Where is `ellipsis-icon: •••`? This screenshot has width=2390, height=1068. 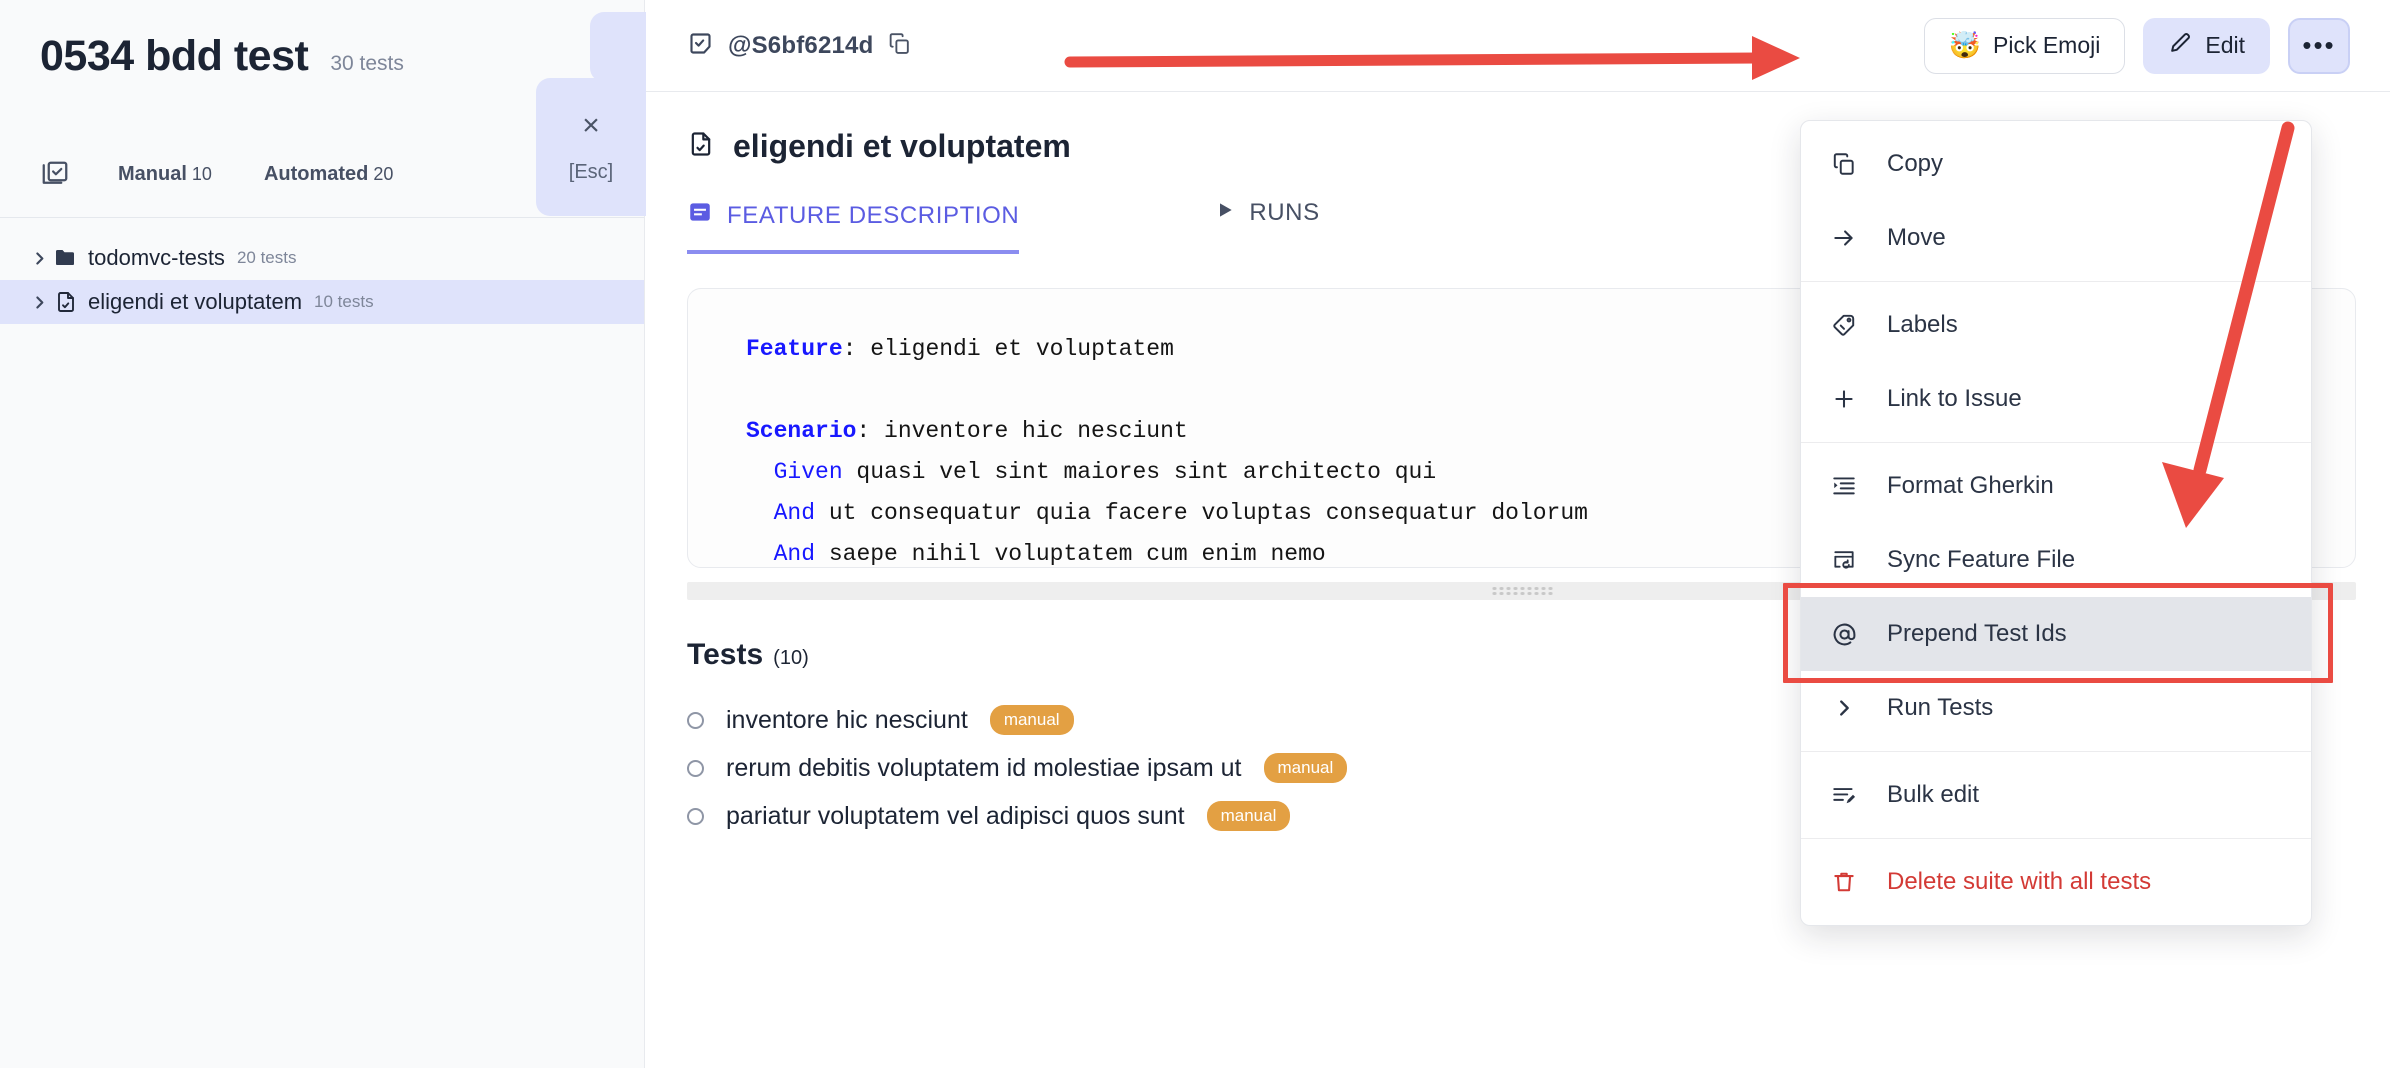 ellipsis-icon: ••• is located at coordinates (2319, 45).